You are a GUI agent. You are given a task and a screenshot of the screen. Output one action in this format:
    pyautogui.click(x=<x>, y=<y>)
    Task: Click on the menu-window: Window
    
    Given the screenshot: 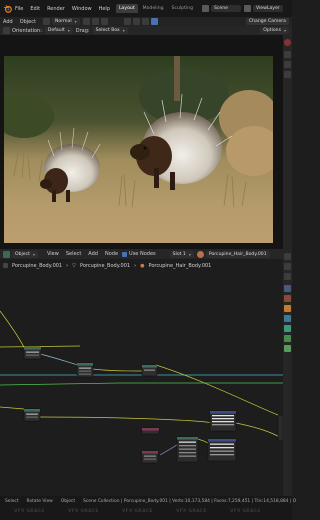 What is the action you would take?
    pyautogui.click(x=82, y=9)
    